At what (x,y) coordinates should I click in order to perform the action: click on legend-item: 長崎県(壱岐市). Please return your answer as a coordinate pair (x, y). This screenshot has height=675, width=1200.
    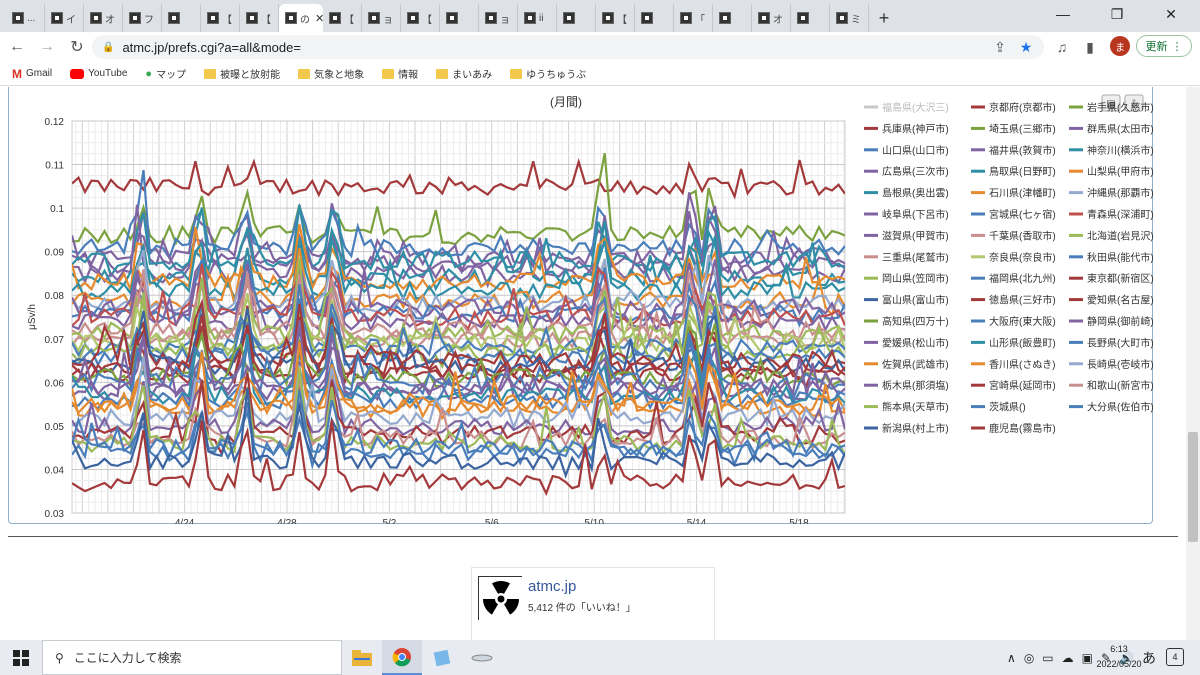
    Looking at the image, I should click on (1111, 364).